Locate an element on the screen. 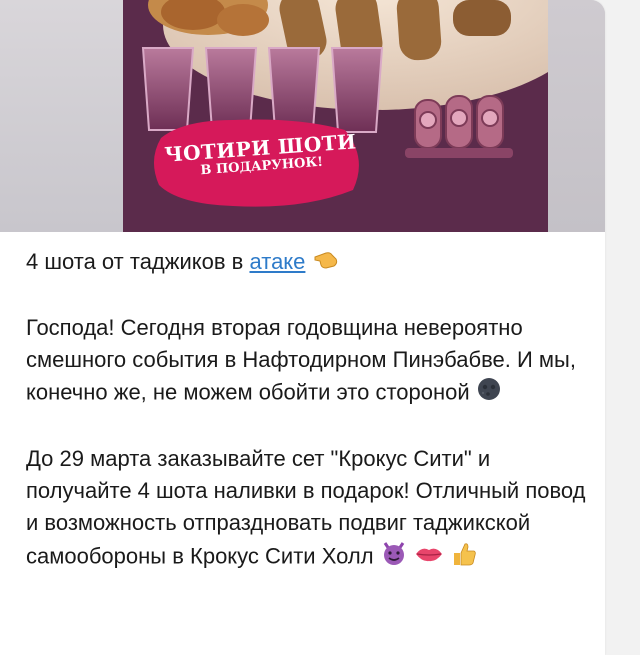 The image size is (640, 655). pointing-hand-icon is located at coordinates (326, 263).